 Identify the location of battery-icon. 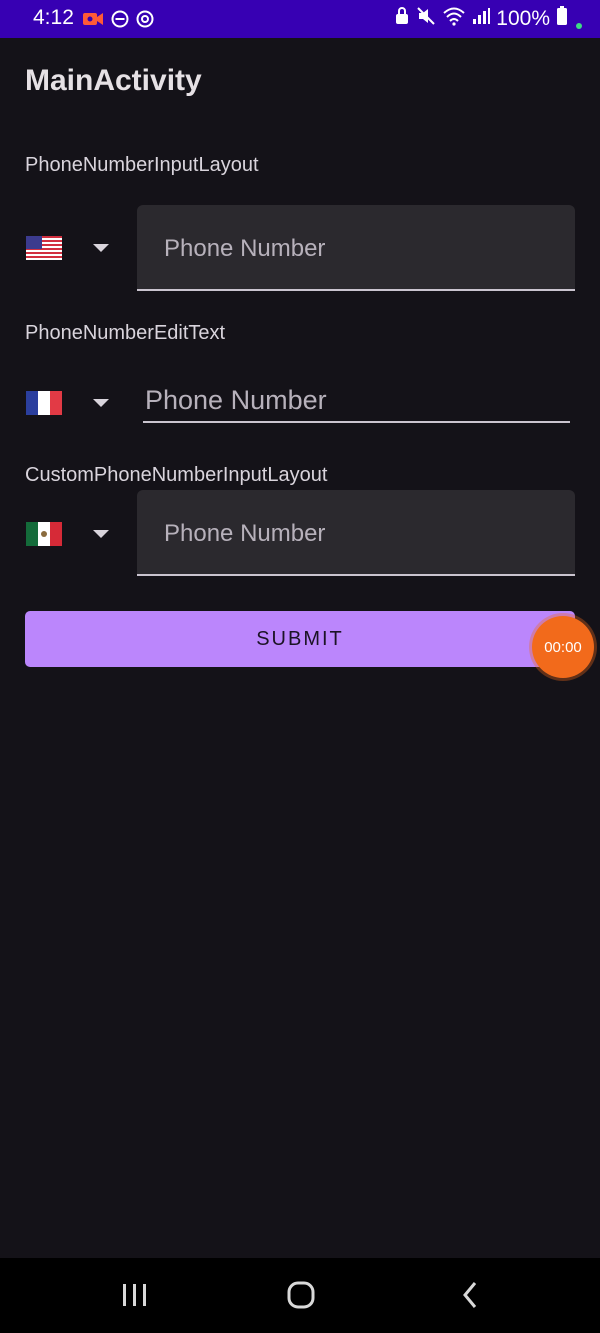
(562, 18).